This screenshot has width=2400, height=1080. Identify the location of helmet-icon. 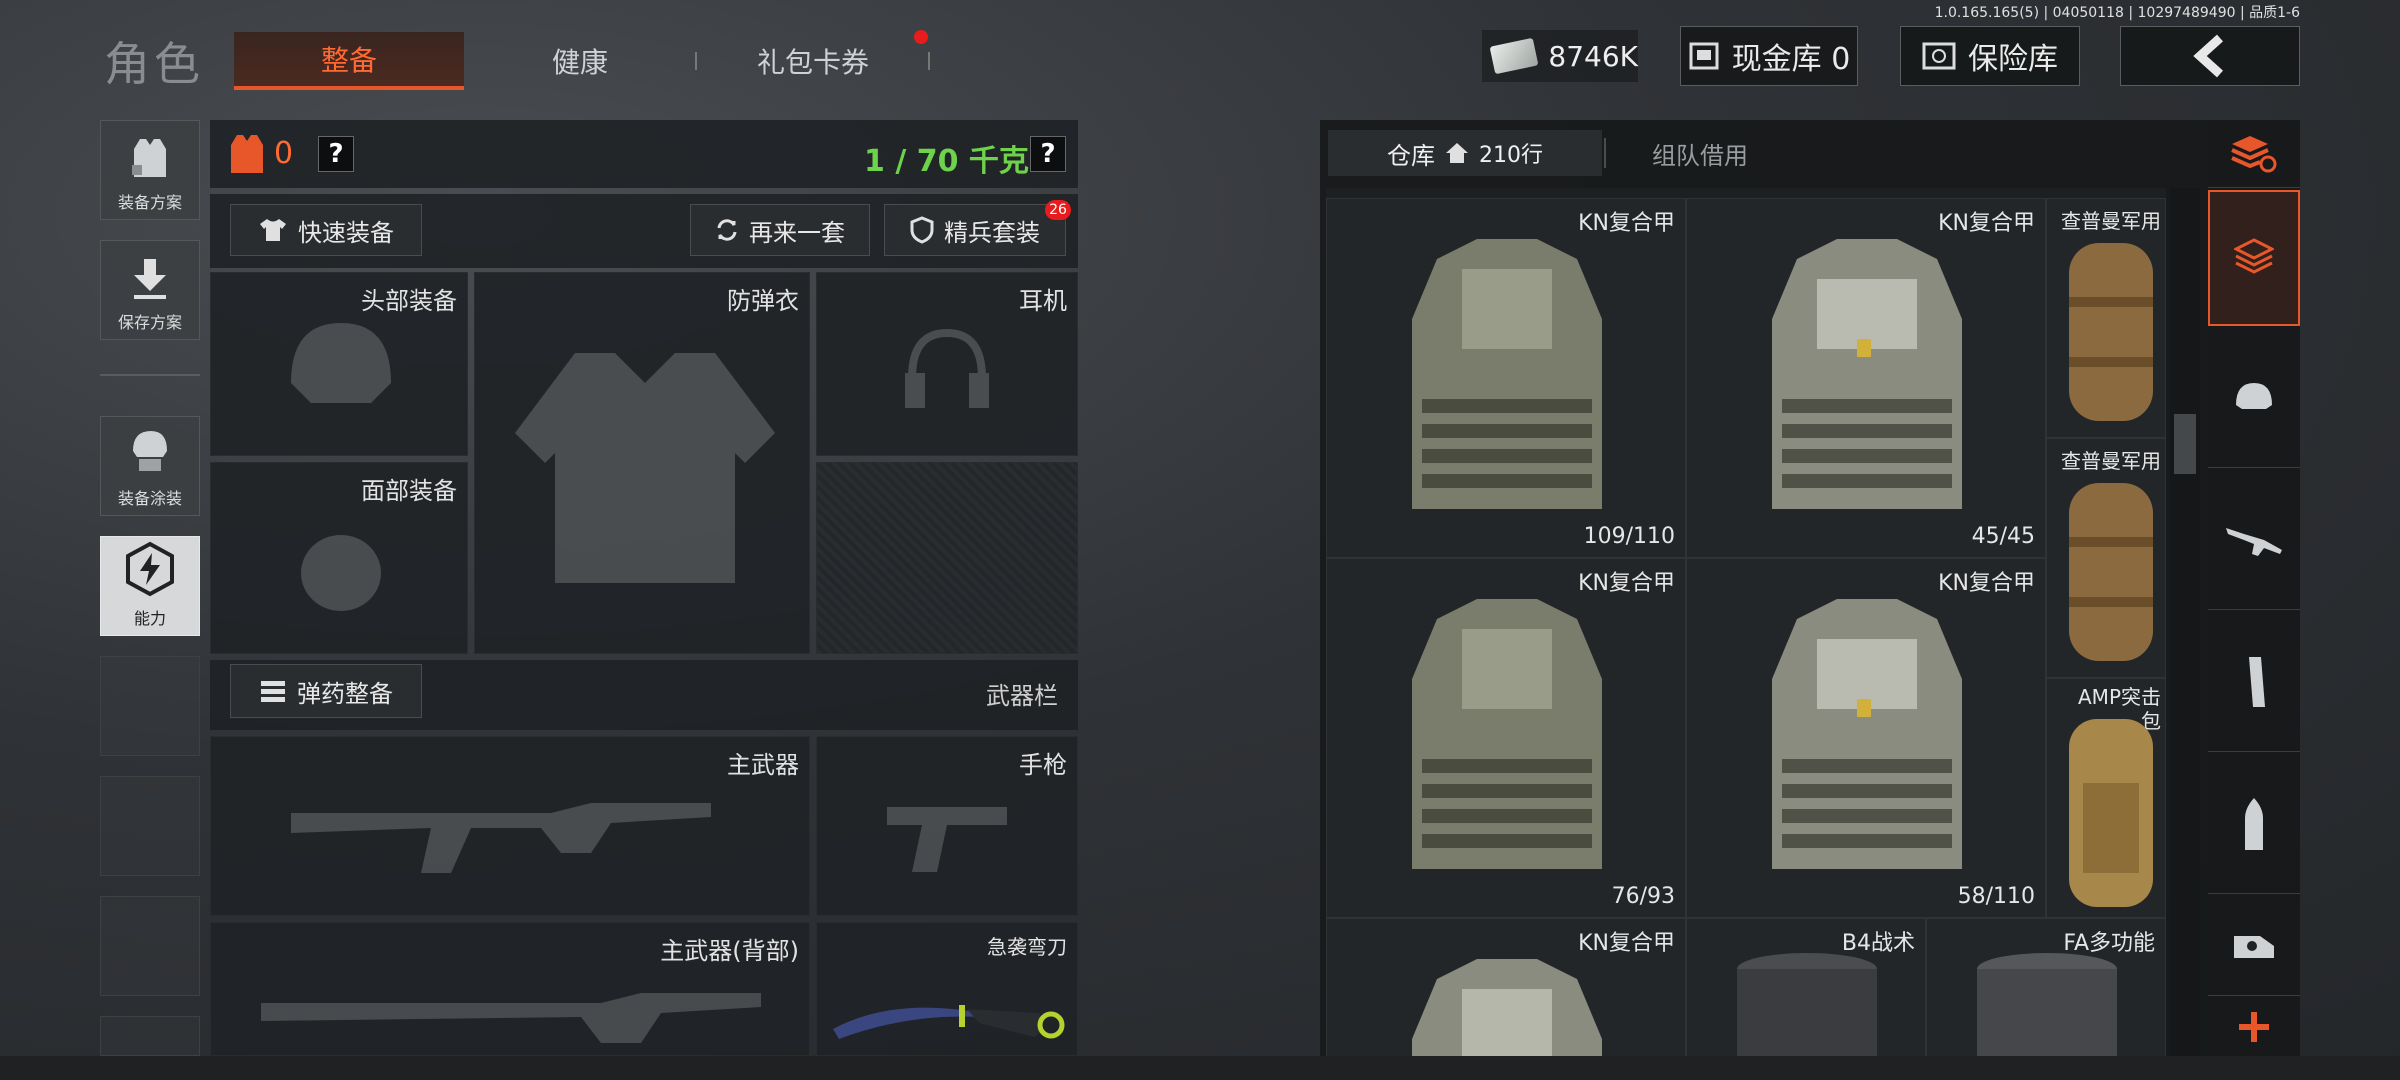
(2254, 395).